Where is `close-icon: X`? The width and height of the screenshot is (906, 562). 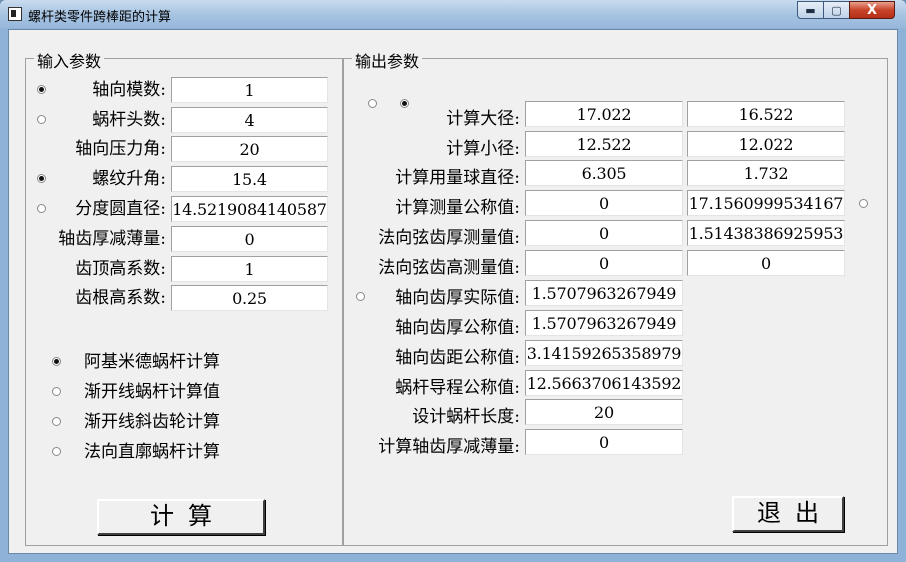
close-icon: X is located at coordinates (872, 10).